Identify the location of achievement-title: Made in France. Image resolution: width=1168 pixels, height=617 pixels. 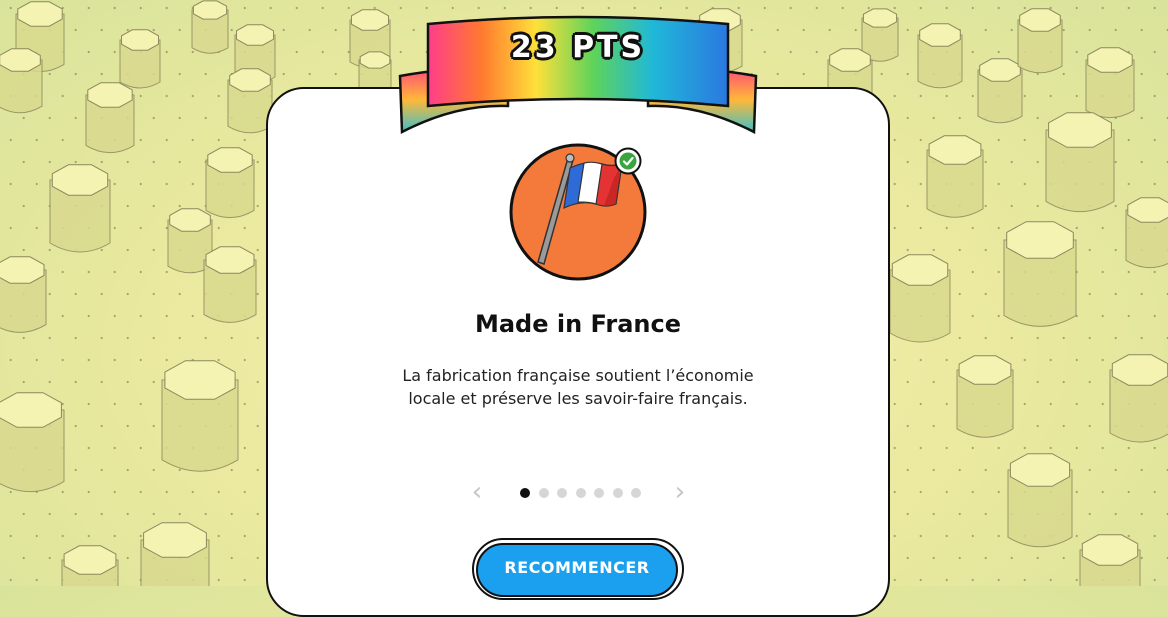
(578, 324).